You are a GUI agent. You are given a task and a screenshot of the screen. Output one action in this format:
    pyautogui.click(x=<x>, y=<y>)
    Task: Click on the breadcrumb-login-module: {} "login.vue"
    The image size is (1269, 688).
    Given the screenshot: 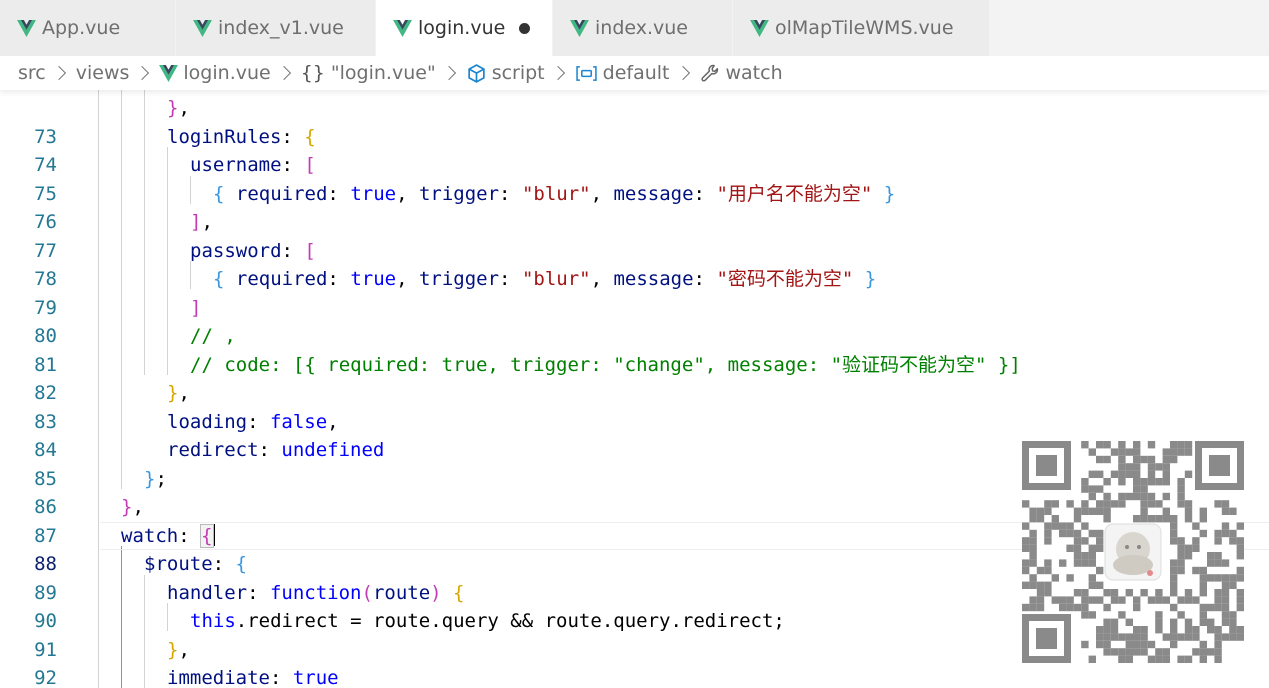 What is the action you would take?
    pyautogui.click(x=368, y=73)
    